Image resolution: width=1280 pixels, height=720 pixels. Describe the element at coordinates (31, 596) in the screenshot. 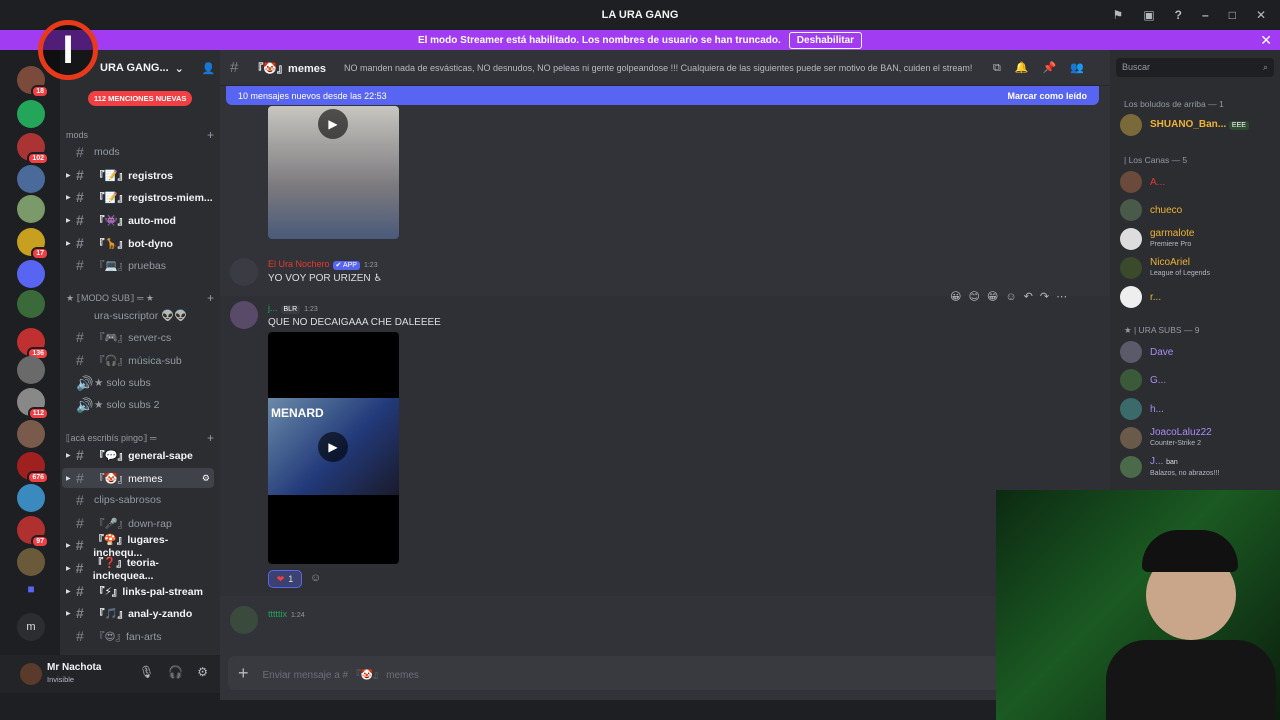

I see `folder-icon: ■` at that location.